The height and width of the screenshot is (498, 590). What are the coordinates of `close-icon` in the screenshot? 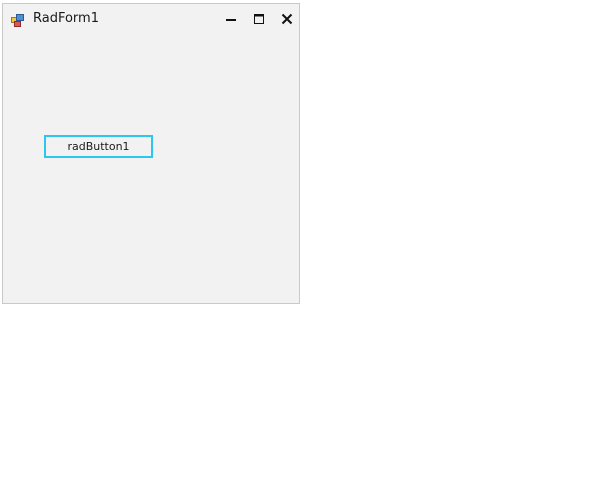 It's located at (287, 19).